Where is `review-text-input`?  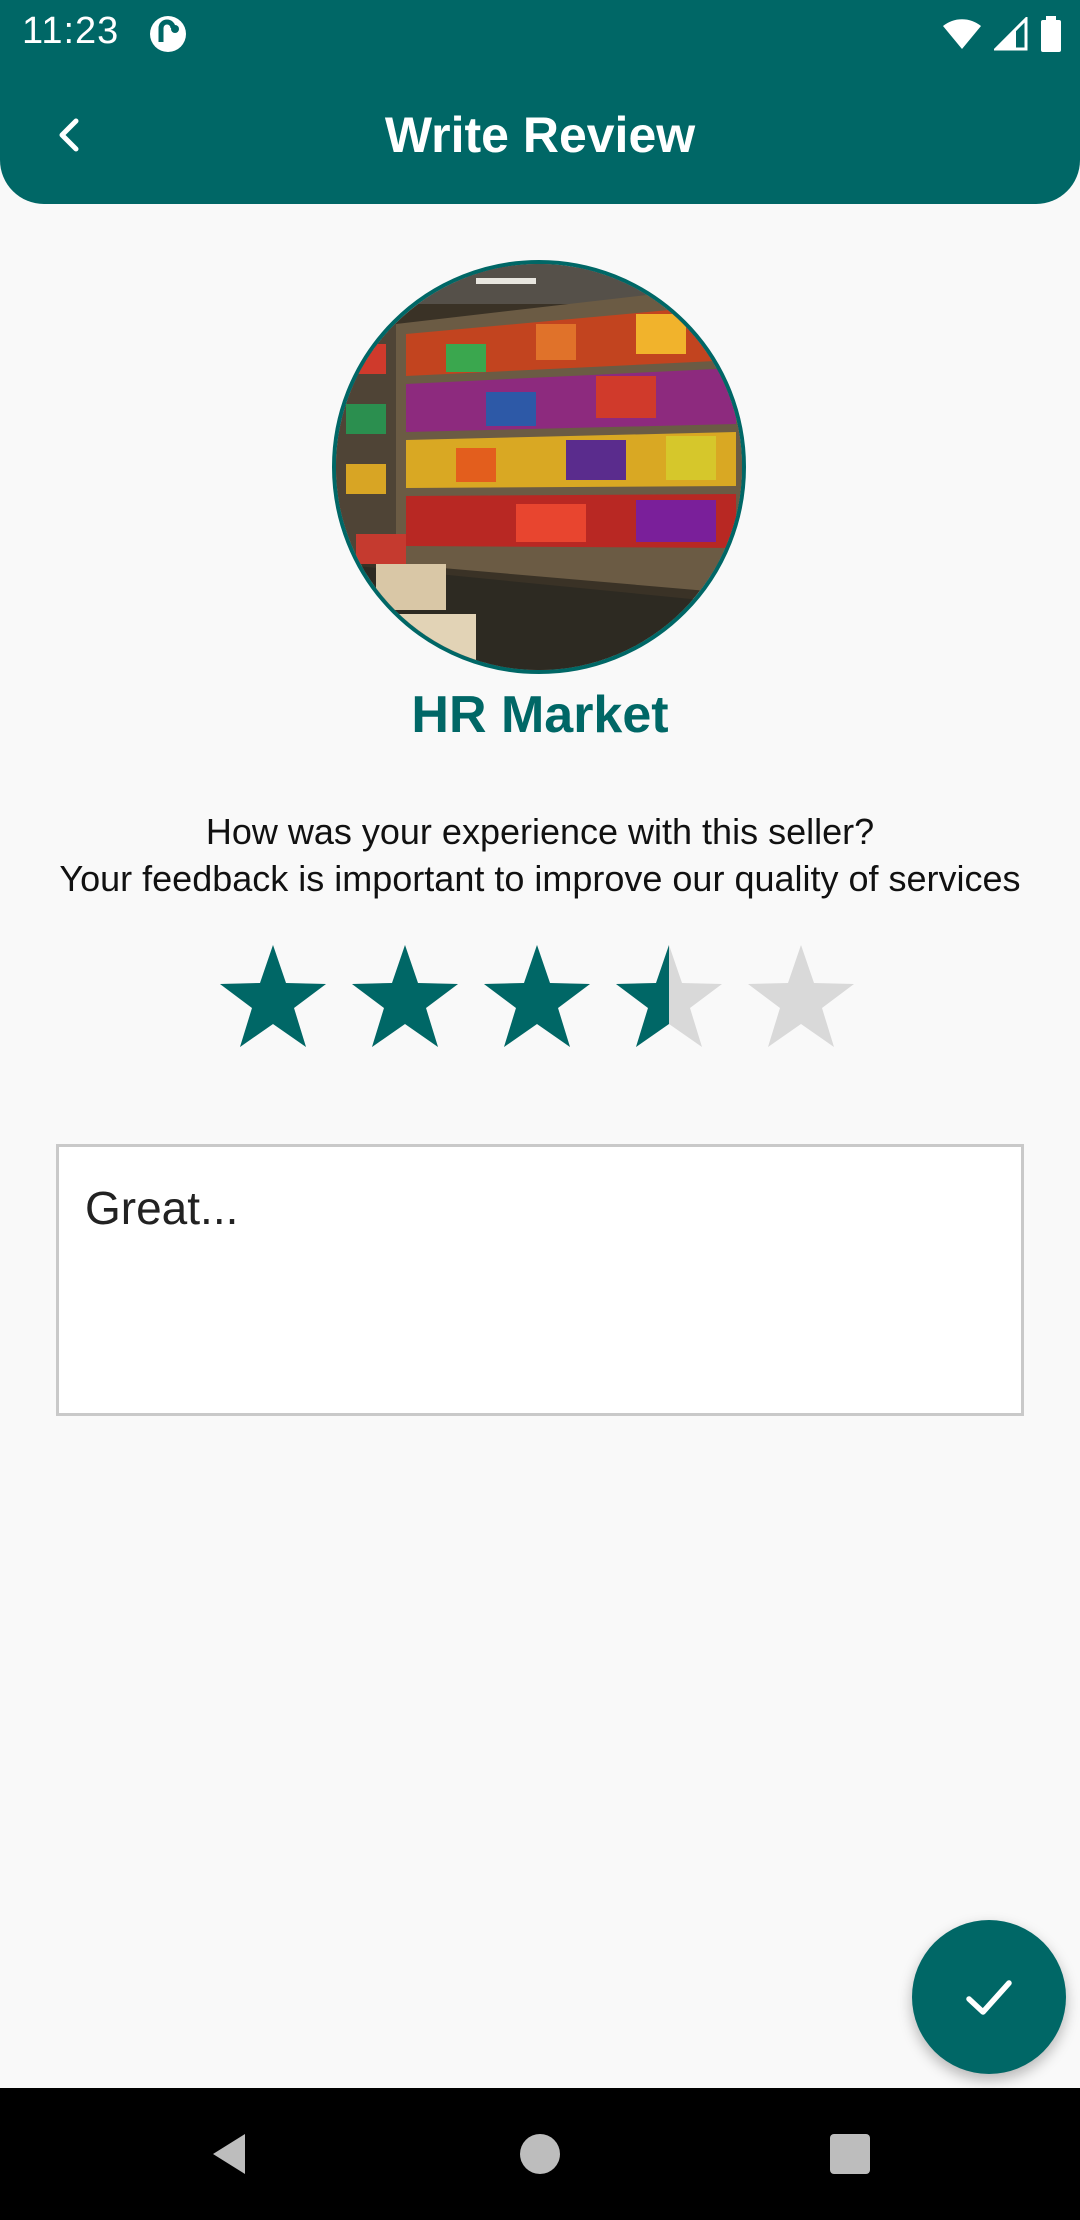
review-text-input is located at coordinates (540, 1280).